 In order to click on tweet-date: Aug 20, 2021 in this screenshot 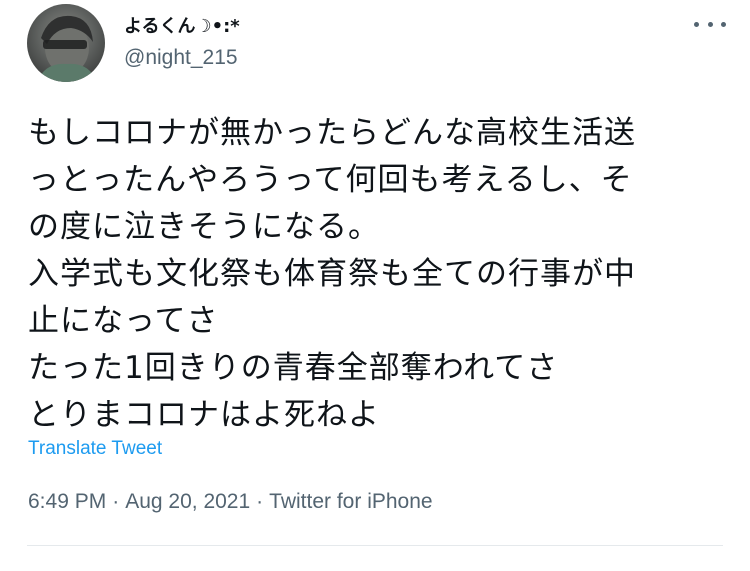, I will do `click(187, 501)`.